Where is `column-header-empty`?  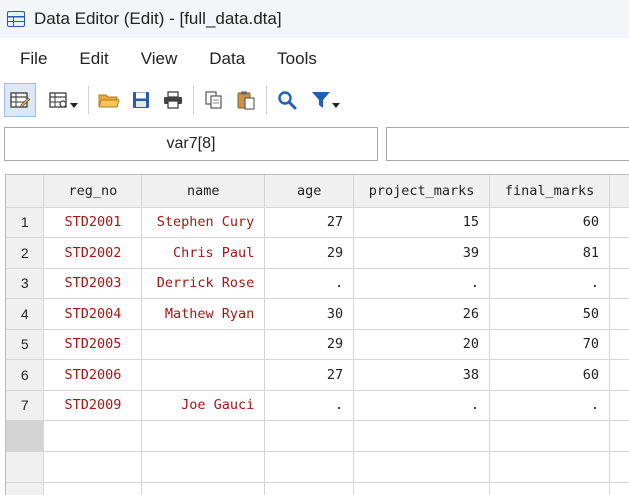 column-header-empty is located at coordinates (619, 191).